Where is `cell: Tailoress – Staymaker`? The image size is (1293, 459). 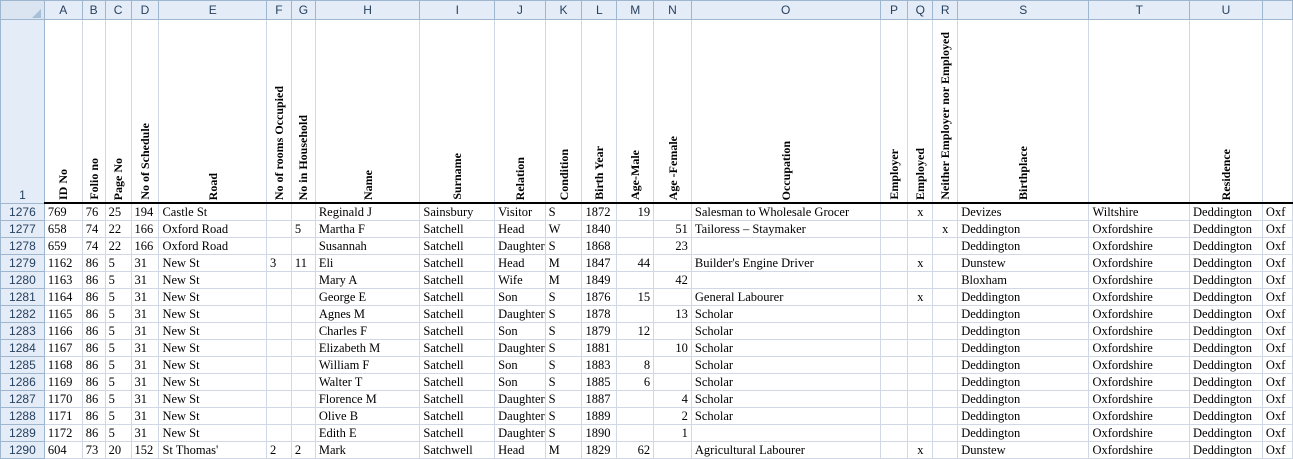
cell: Tailoress – Staymaker is located at coordinates (785, 229).